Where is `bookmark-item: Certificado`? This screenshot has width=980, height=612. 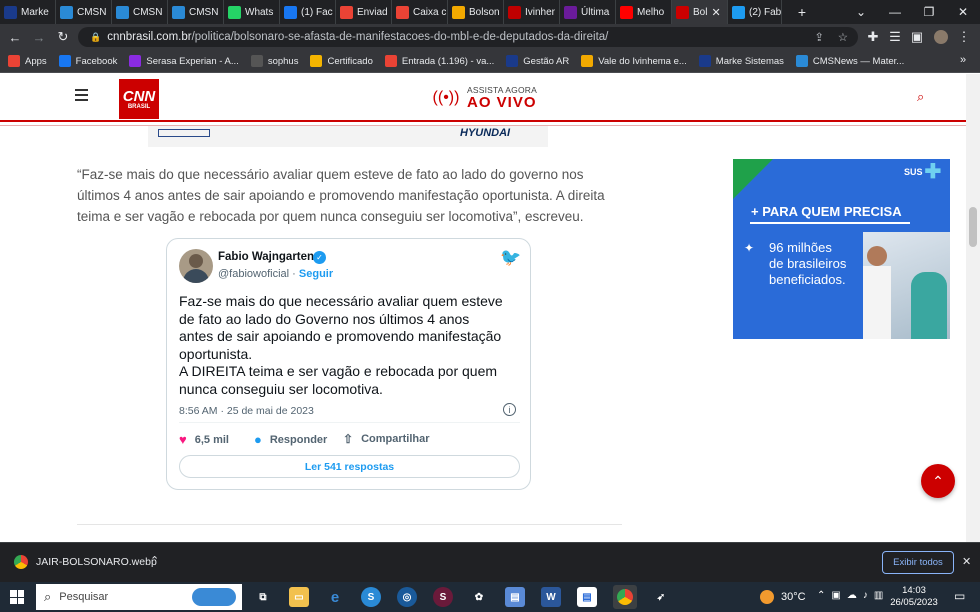
bookmark-item: Certificado is located at coordinates (341, 61).